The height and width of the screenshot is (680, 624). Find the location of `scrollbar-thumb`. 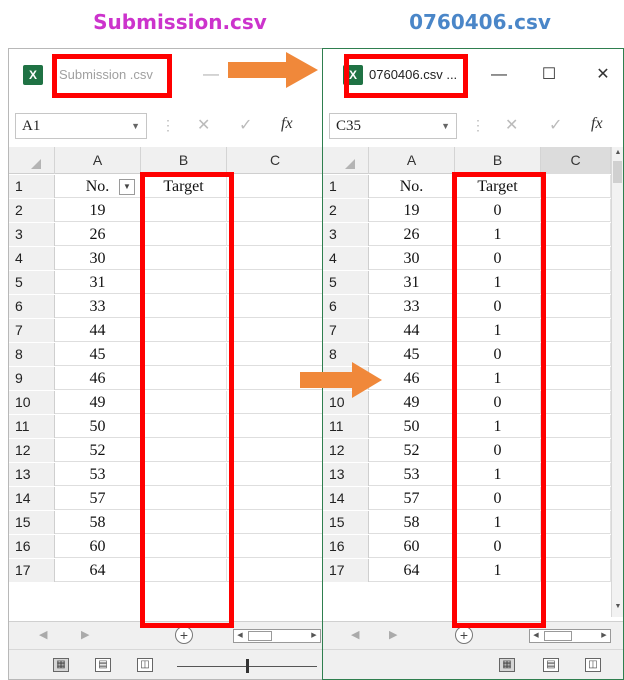

scrollbar-thumb is located at coordinates (617, 172).